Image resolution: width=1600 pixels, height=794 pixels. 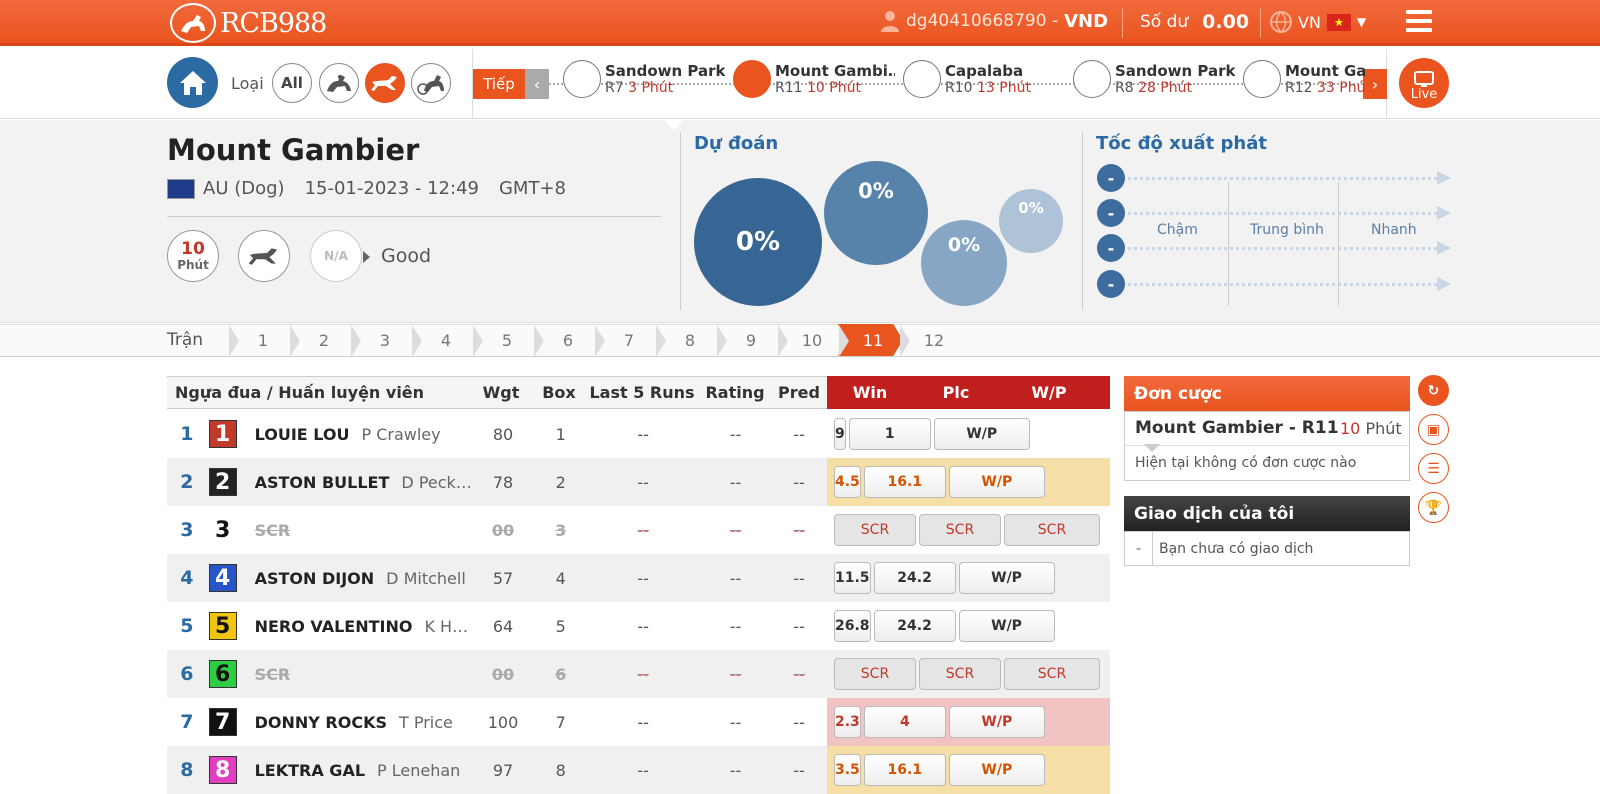 I want to click on table-row: 5 5 NERO VALENTINO K H… 64 5 -- -- --, so click(x=497, y=626).